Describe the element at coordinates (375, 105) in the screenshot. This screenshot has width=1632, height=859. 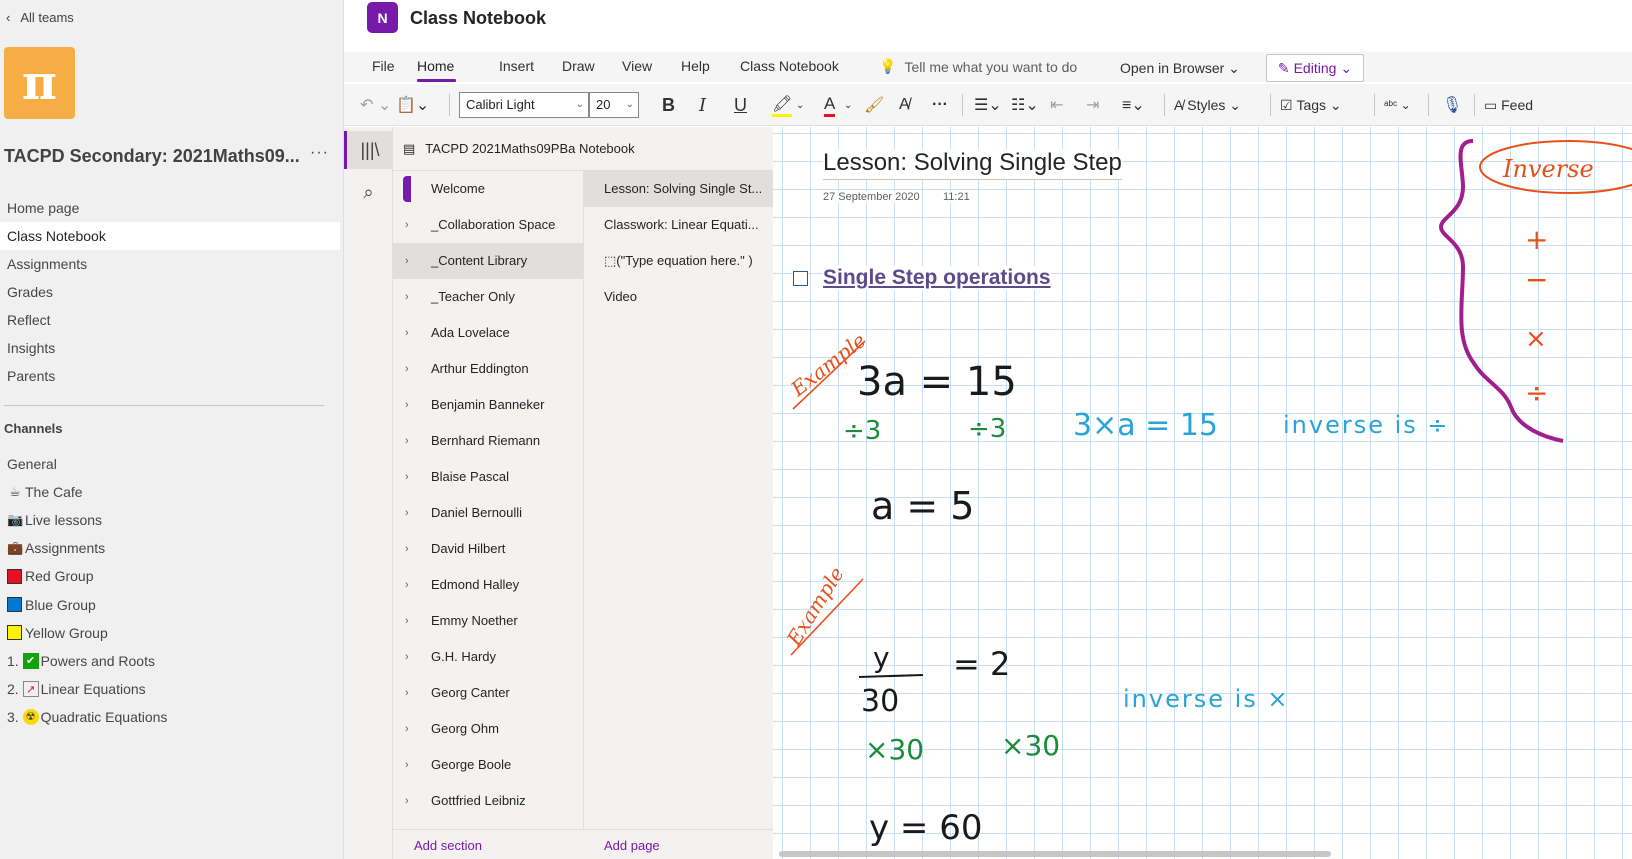
I see `undo-icon: ↶ ⌄` at that location.